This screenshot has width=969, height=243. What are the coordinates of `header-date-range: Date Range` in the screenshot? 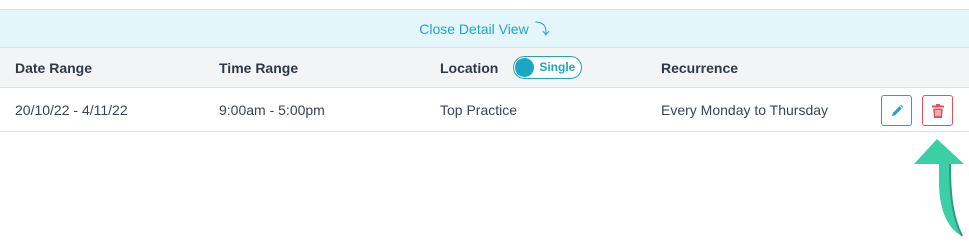 It's located at (54, 67).